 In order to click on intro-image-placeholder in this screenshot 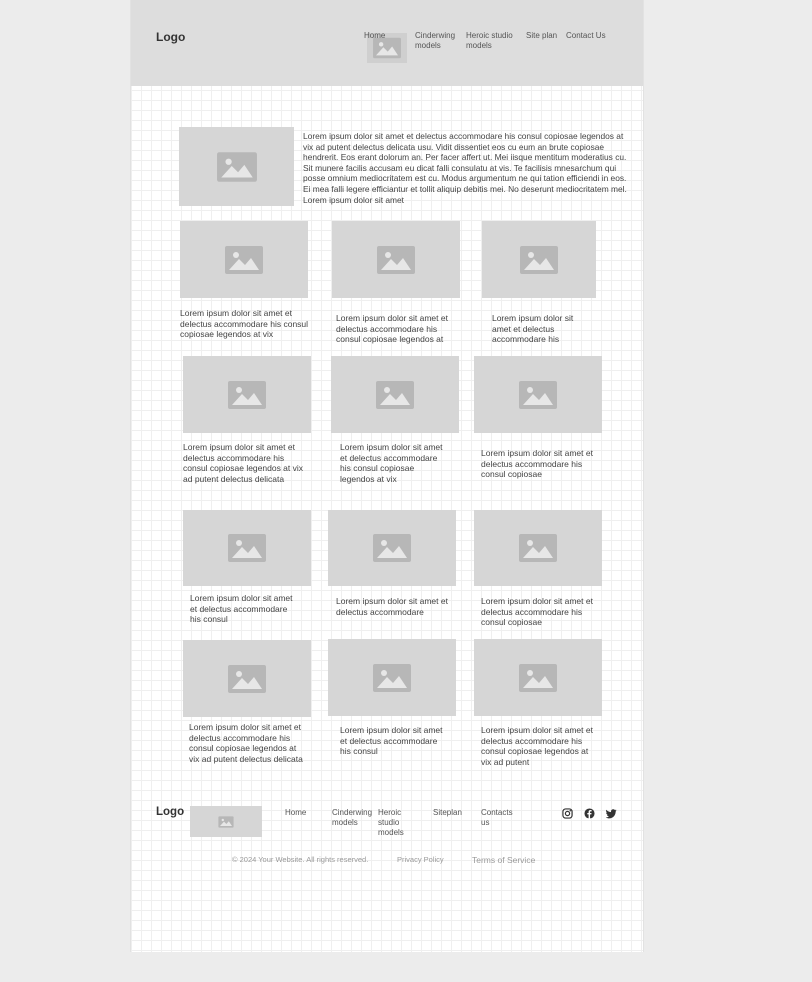, I will do `click(236, 166)`.